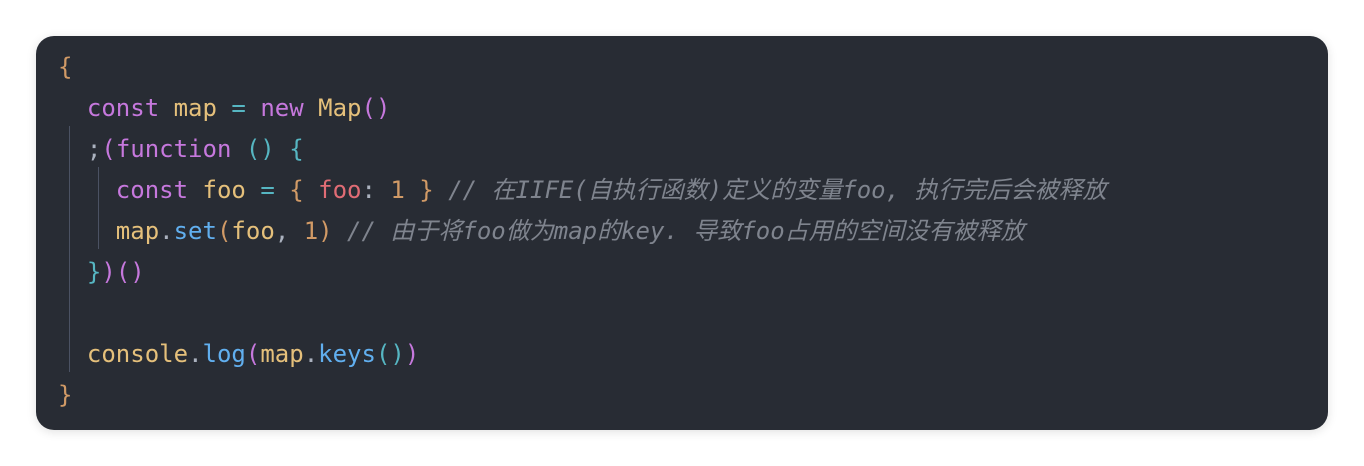 The width and height of the screenshot is (1364, 466). I want to click on property-foo: foo, so click(340, 190).